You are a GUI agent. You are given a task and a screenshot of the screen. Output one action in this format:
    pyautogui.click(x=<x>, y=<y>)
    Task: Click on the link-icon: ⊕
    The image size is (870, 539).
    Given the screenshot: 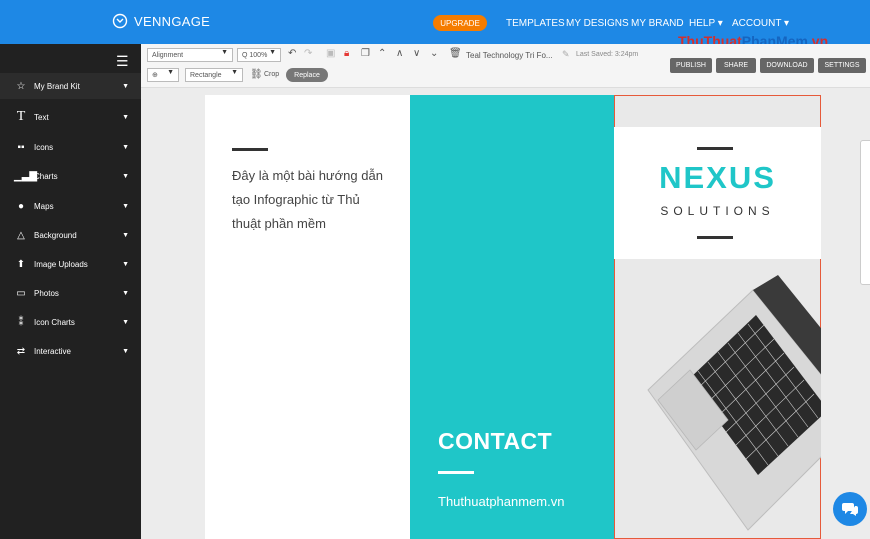 What is the action you would take?
    pyautogui.click(x=155, y=75)
    